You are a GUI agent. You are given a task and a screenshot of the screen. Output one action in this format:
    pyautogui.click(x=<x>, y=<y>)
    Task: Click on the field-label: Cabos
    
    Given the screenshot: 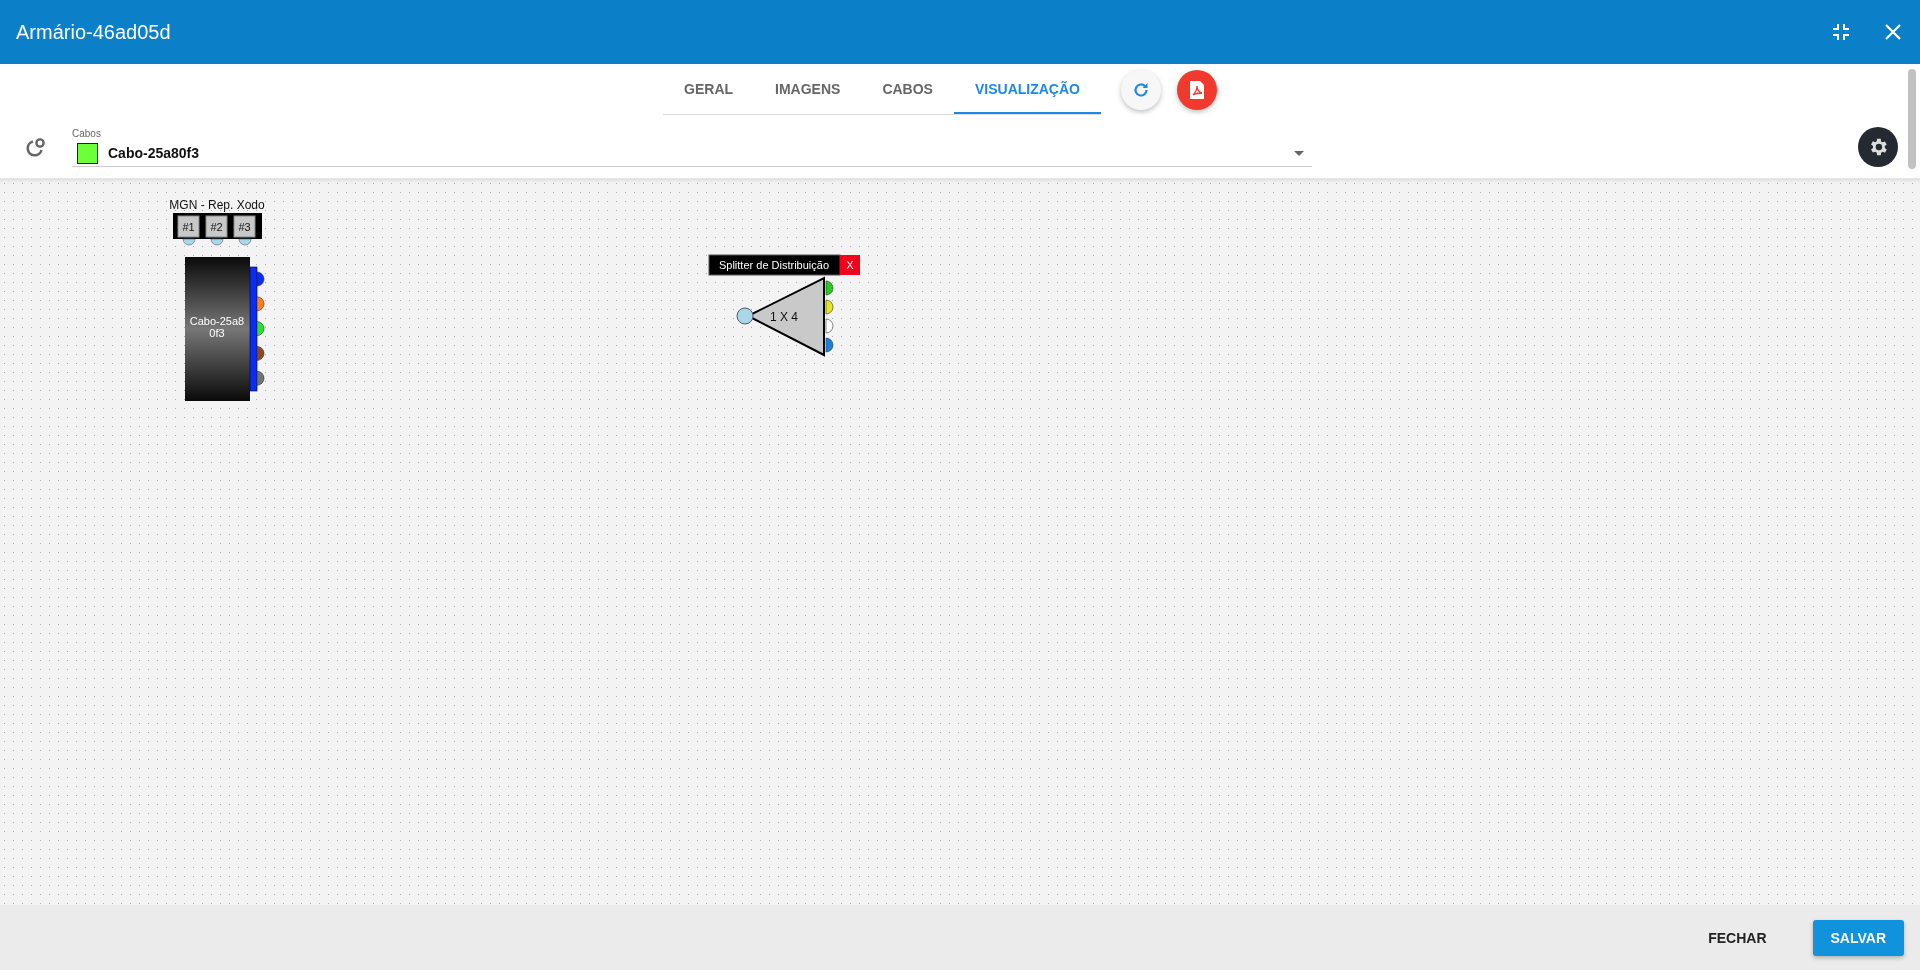 What is the action you would take?
    pyautogui.click(x=86, y=133)
    